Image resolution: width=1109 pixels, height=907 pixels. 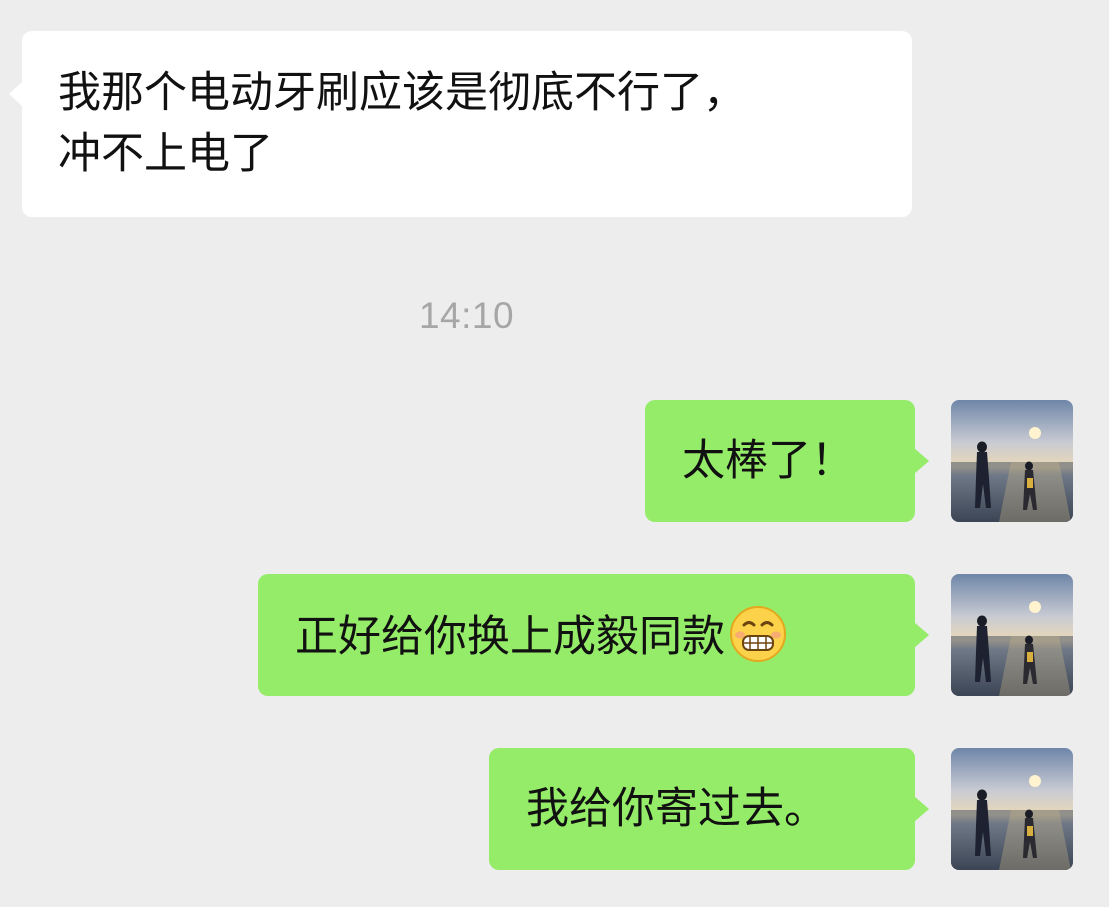 I want to click on message-text: 我给你寄过去。, so click(x=676, y=809).